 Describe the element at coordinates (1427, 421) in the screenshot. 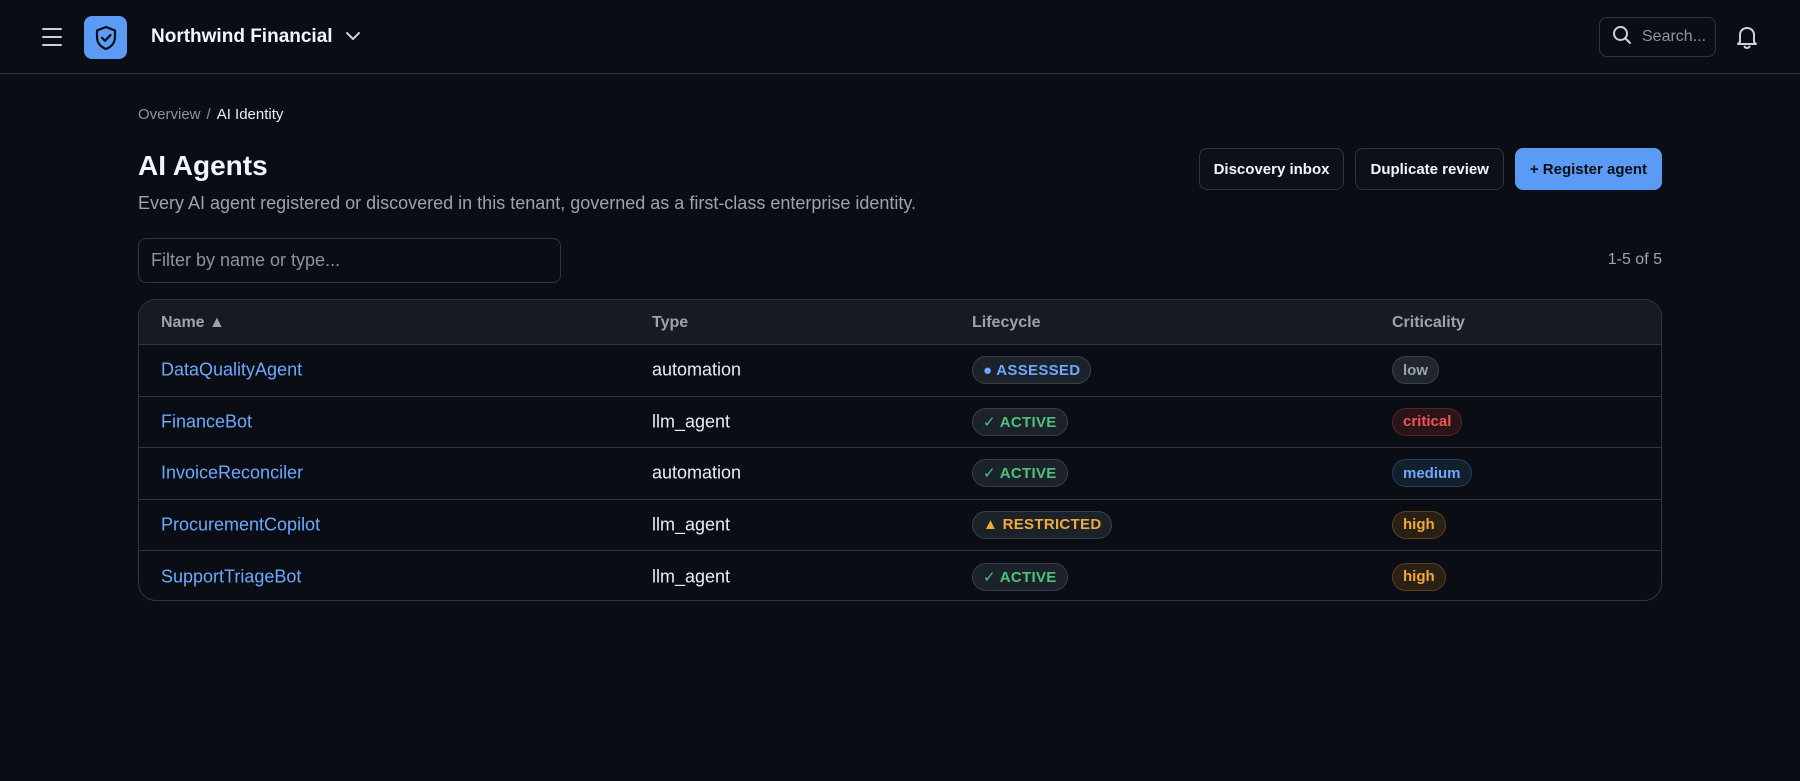

I see `criticality-badge: critical` at that location.